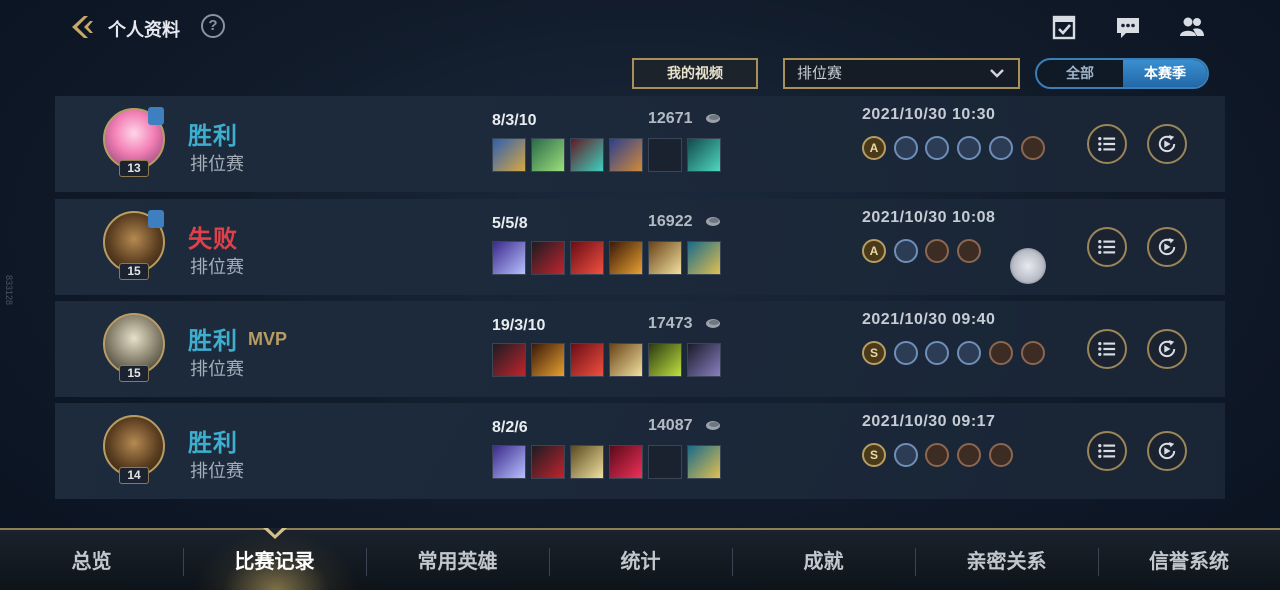  I want to click on toggle-all: 全部, so click(1080, 73).